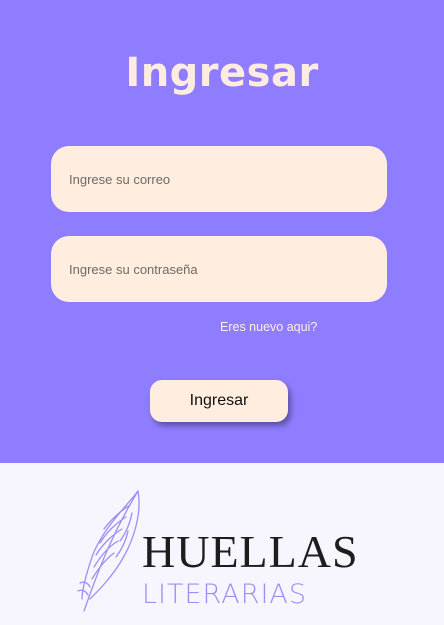  I want to click on password-field, so click(219, 269).